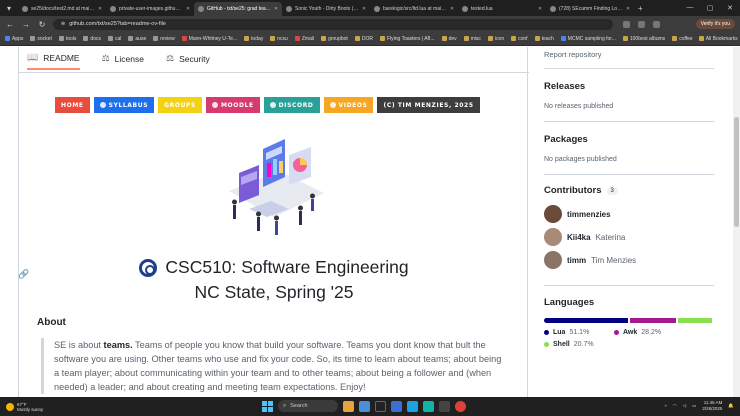 This screenshot has width=740, height=416. I want to click on contributors-heading: Contributors 3, so click(581, 190).